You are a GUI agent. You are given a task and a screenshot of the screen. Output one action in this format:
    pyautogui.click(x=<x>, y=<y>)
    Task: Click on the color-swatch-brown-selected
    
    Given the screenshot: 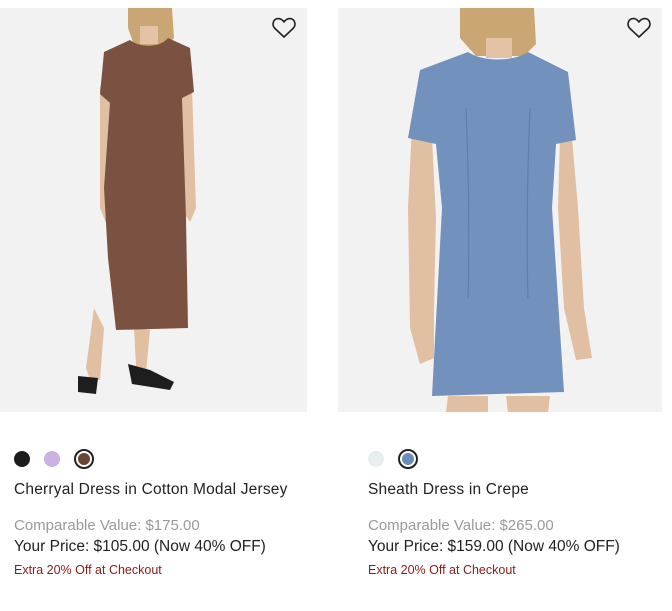 What is the action you would take?
    pyautogui.click(x=84, y=459)
    